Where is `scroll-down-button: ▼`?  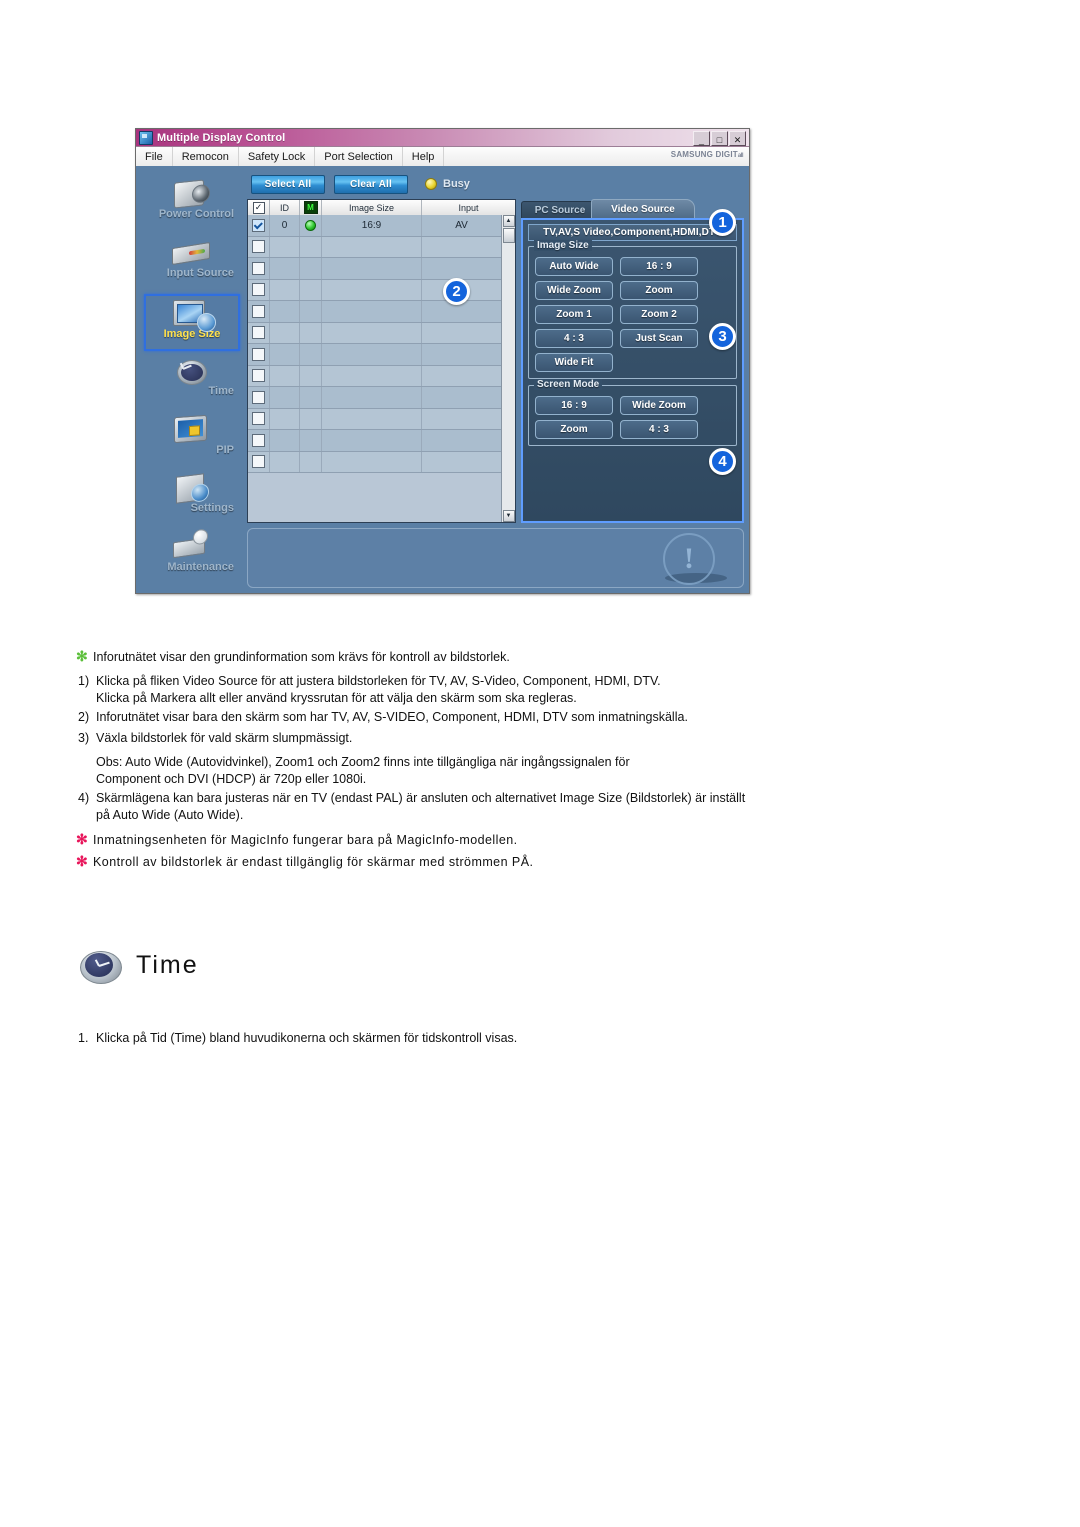 scroll-down-button: ▼ is located at coordinates (508, 516).